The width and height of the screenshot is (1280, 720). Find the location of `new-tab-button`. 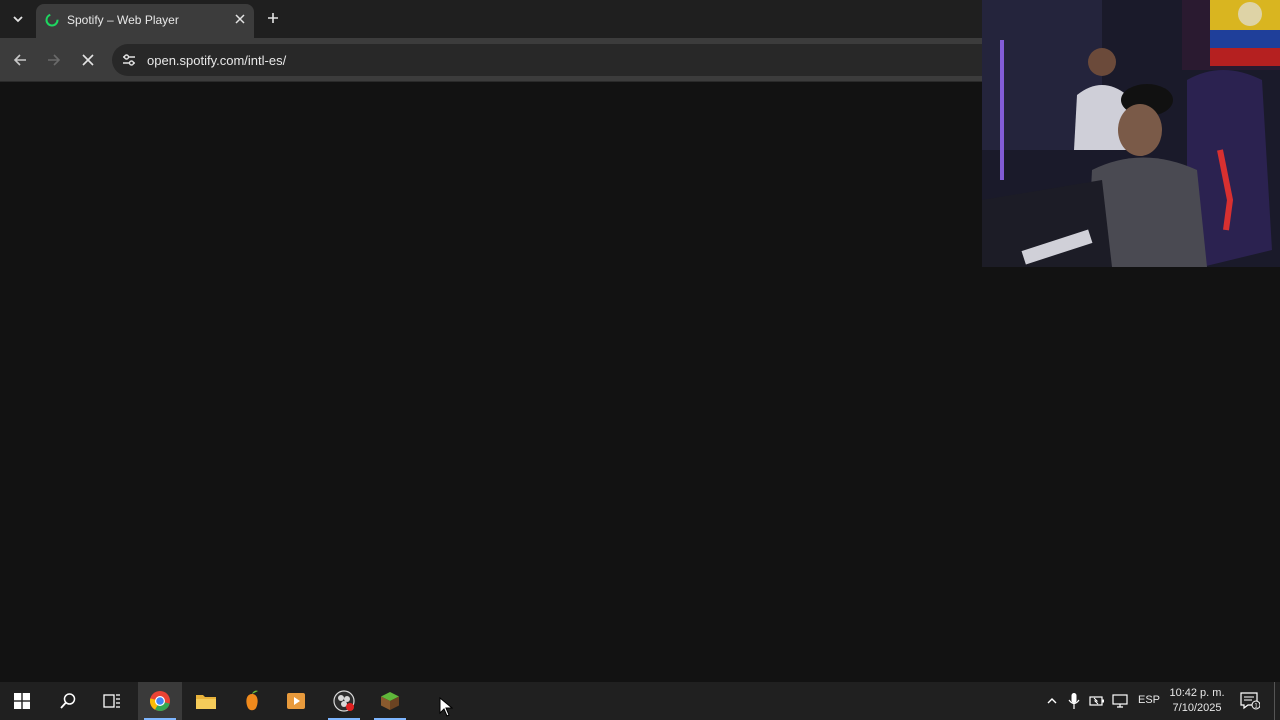

new-tab-button is located at coordinates (273, 18).